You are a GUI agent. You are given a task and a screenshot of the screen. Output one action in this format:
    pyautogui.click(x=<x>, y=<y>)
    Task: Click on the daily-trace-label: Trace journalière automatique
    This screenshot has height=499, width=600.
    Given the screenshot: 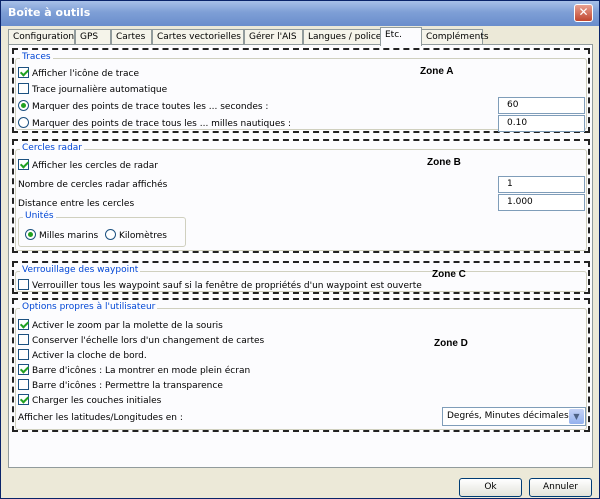 What is the action you would take?
    pyautogui.click(x=100, y=90)
    